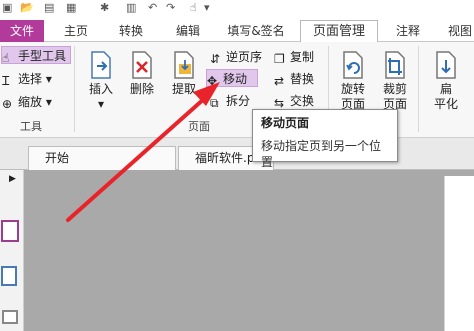  I want to click on extract-page-icon, so click(184, 65).